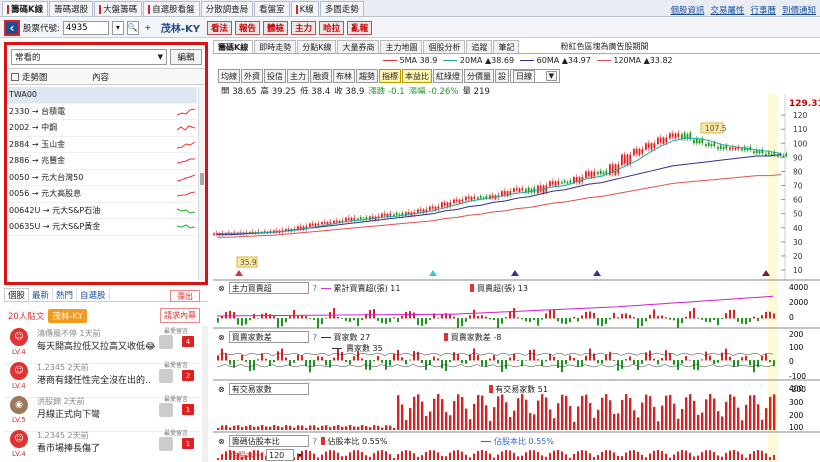  I want to click on tab-chip-kline-chart: 籌碼K線, so click(233, 46).